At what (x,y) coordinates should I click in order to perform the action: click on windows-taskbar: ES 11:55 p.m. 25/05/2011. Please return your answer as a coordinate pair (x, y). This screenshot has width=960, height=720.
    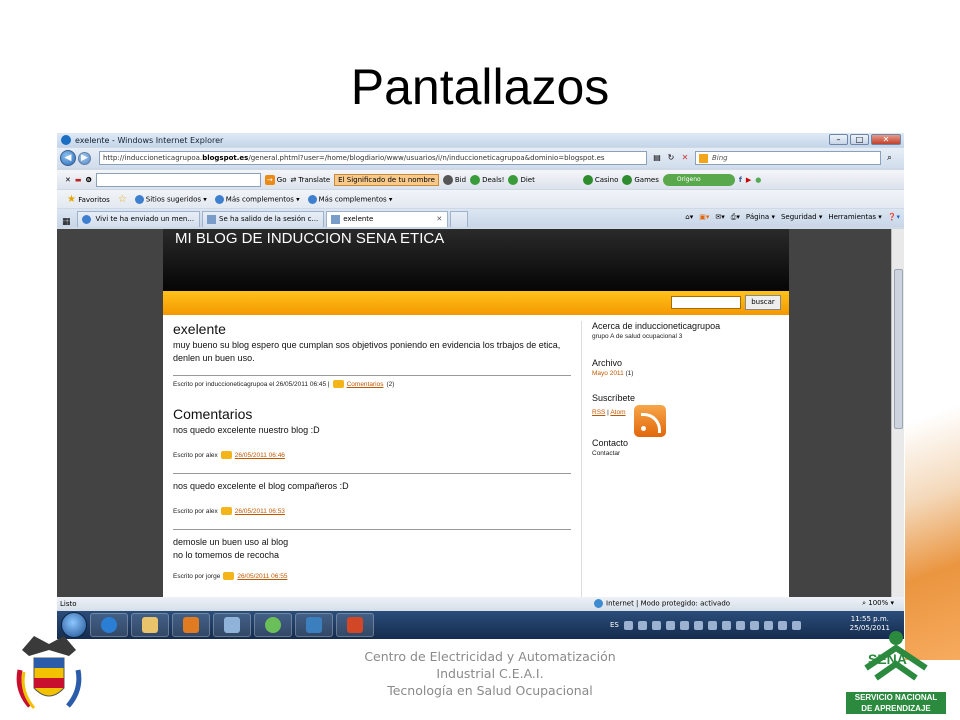
    Looking at the image, I should click on (480, 625).